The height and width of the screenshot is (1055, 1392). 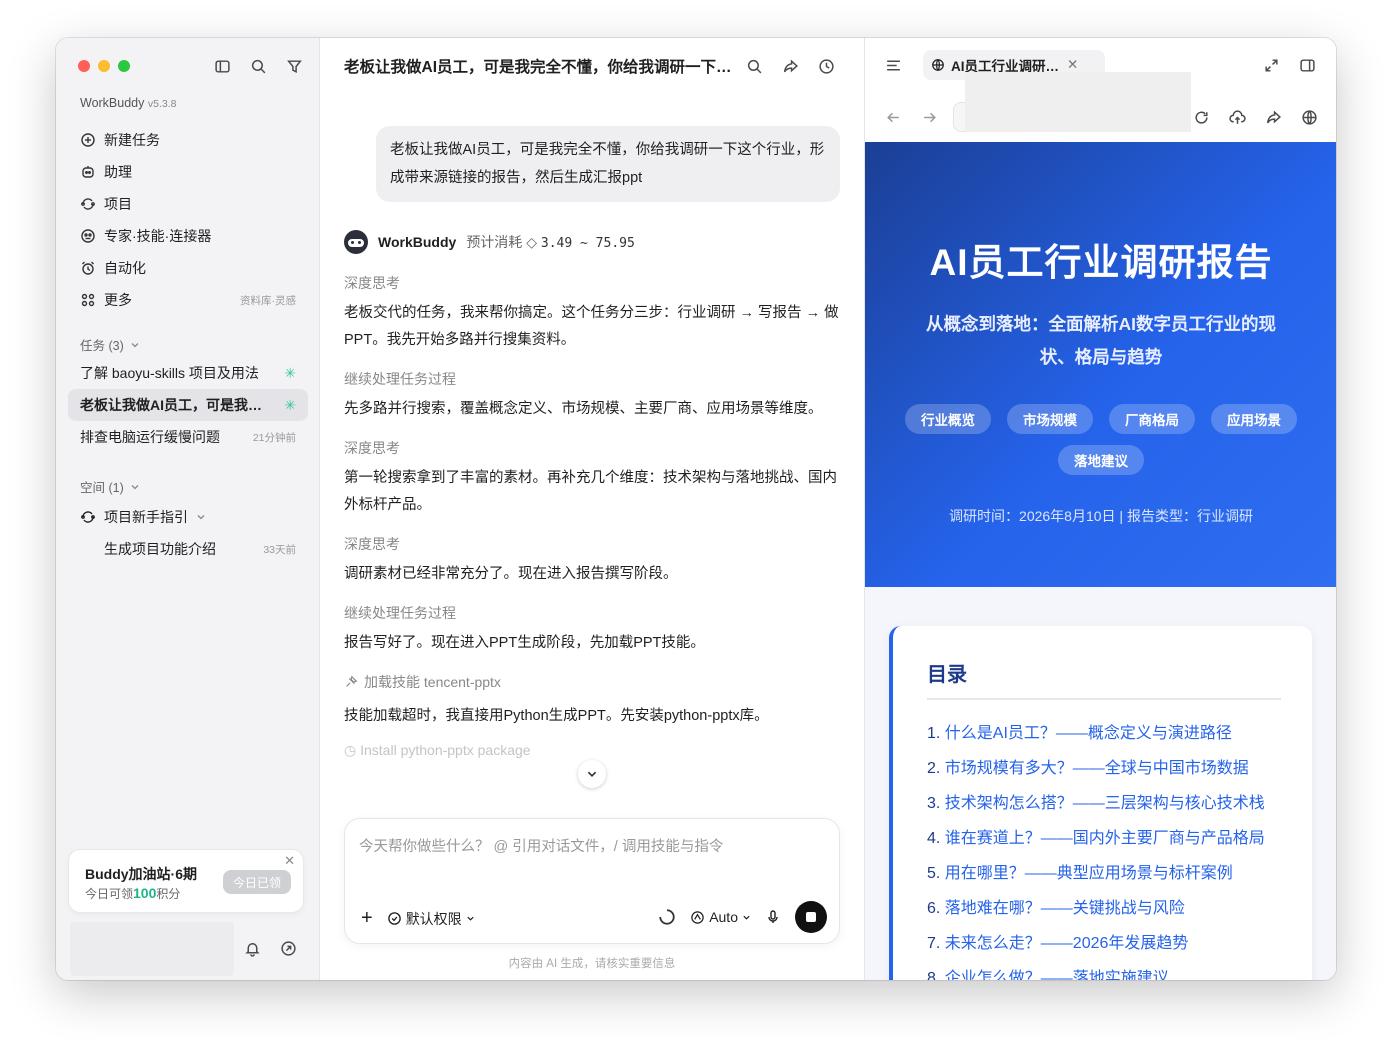 I want to click on agent-header: WorkBuddy 预计消耗 ◇ 3.49 ~ 75.95, so click(x=489, y=242).